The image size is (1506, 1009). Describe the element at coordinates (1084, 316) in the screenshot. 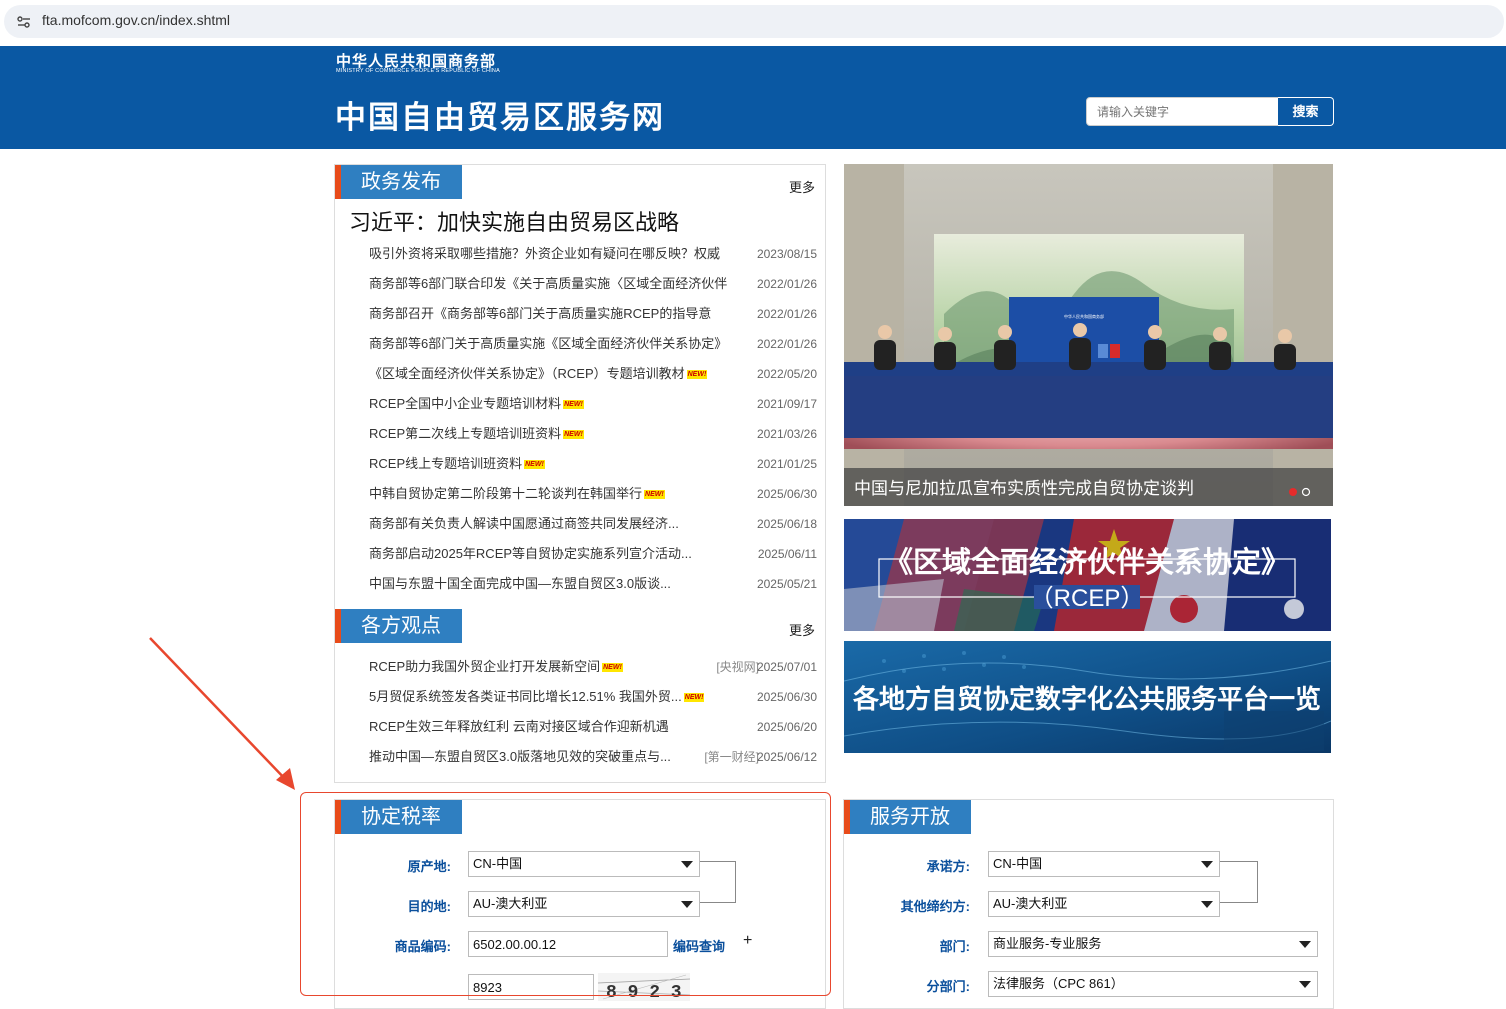

I see `backdrop-text: 中华人民共和国商务部` at that location.